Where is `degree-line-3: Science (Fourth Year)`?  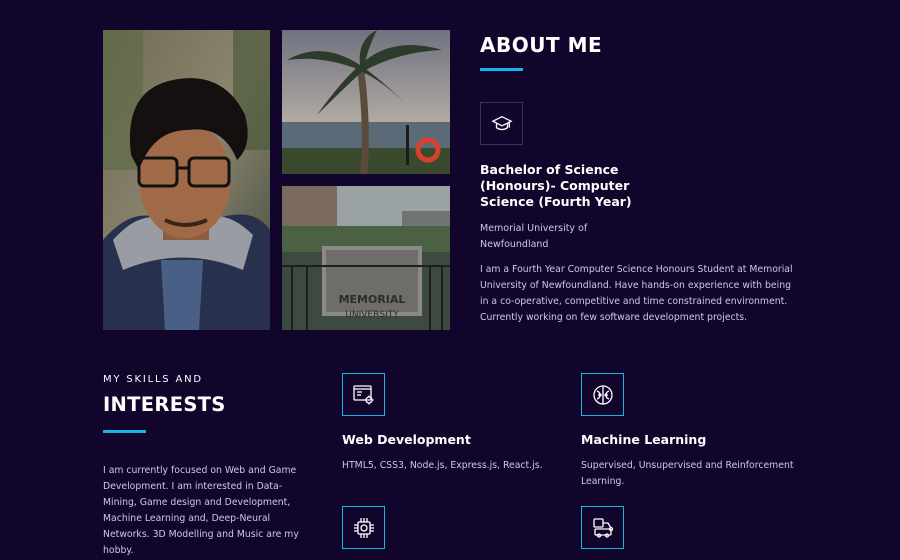
degree-line-3: Science (Fourth Year) is located at coordinates (556, 201).